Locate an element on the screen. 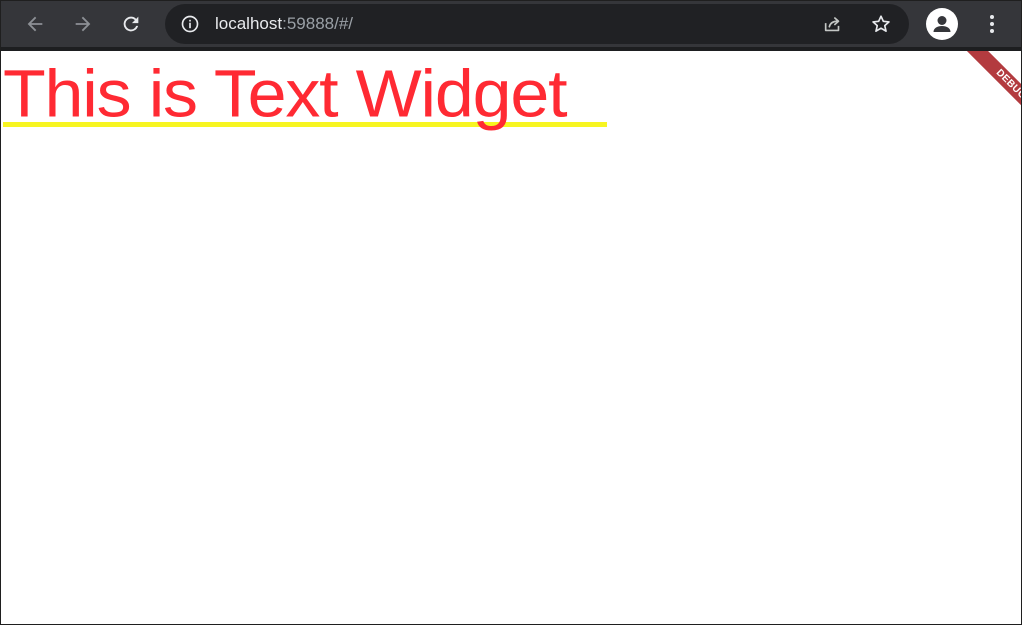 This screenshot has height=625, width=1022. star-icon is located at coordinates (881, 23).